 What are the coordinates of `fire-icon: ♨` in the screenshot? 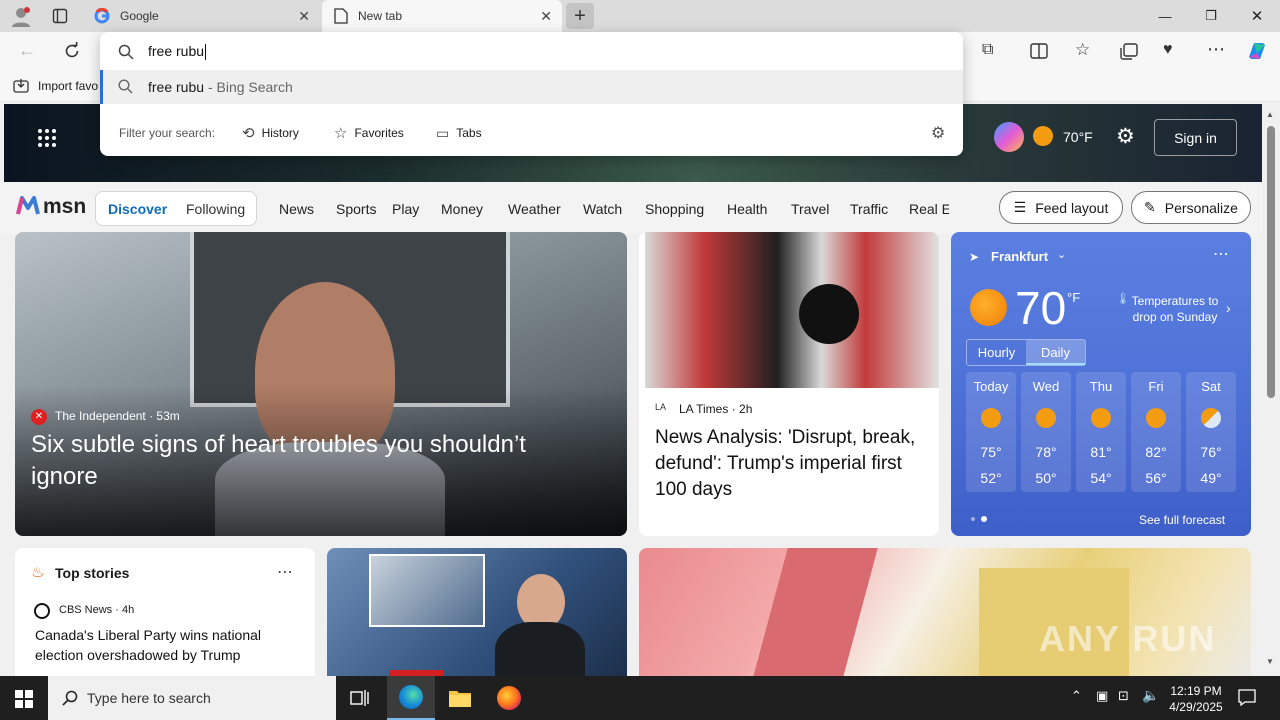 It's located at (38, 572).